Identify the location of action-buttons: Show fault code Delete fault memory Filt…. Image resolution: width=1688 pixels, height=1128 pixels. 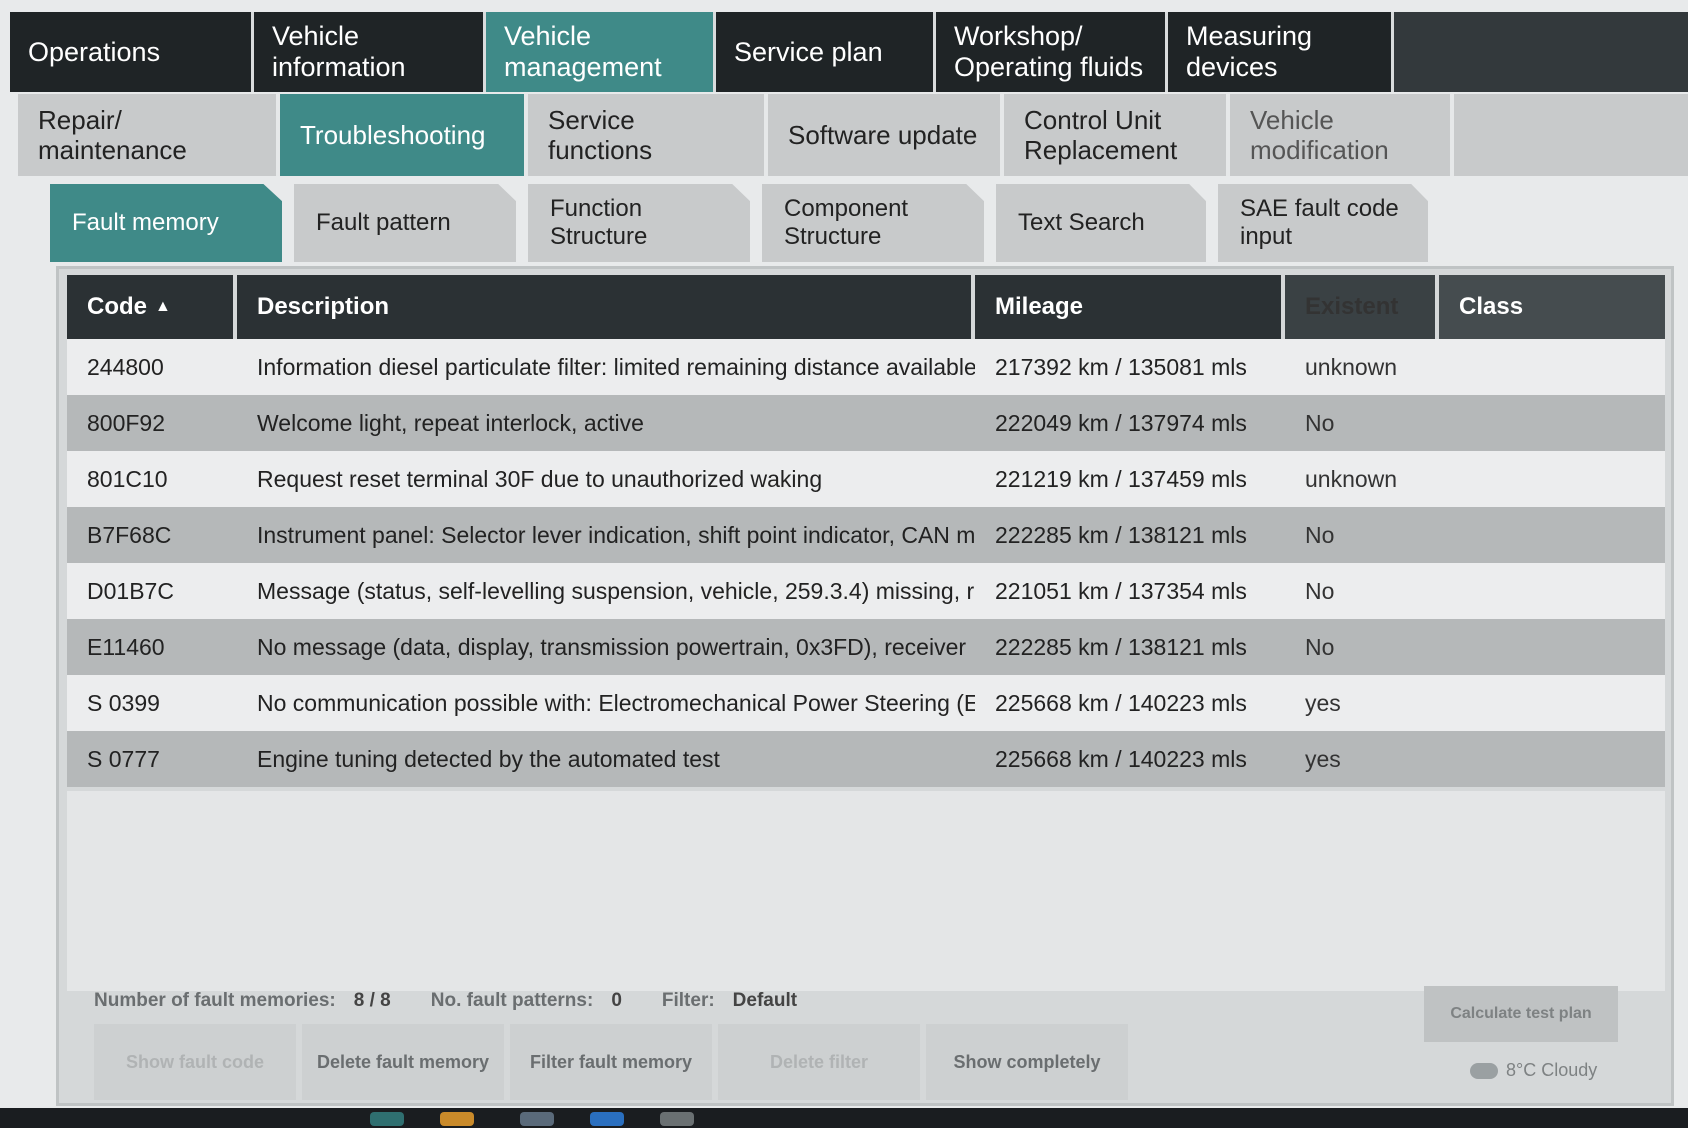
(891, 1064).